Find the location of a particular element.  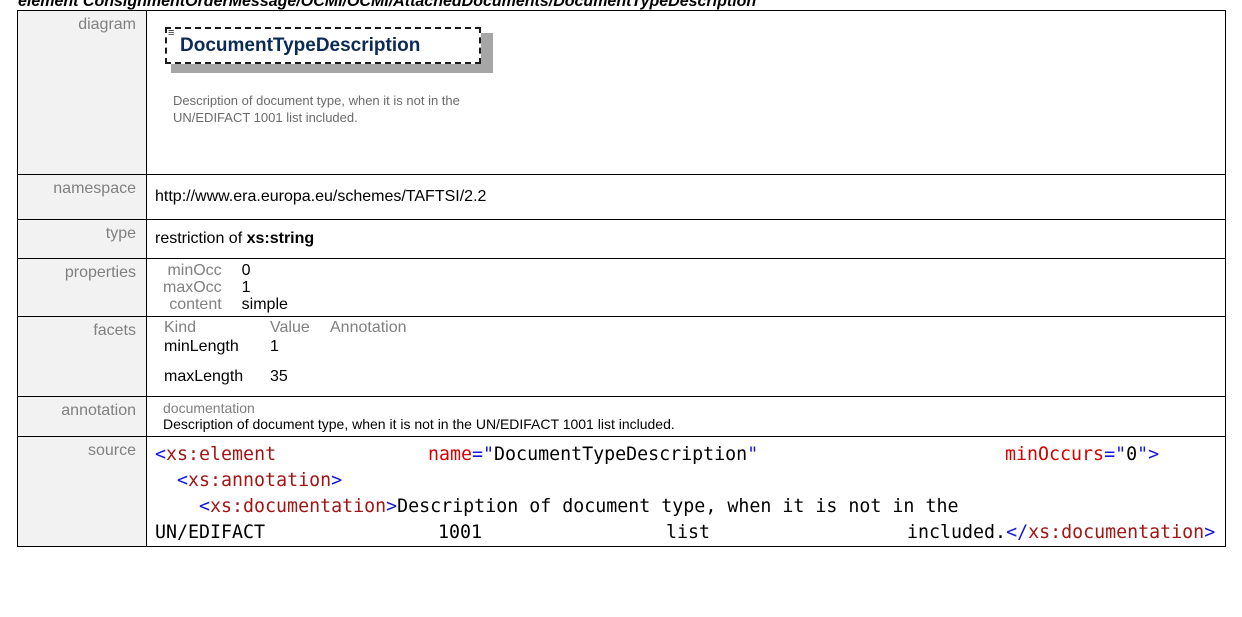

property-key: maxOcc is located at coordinates (192, 287).